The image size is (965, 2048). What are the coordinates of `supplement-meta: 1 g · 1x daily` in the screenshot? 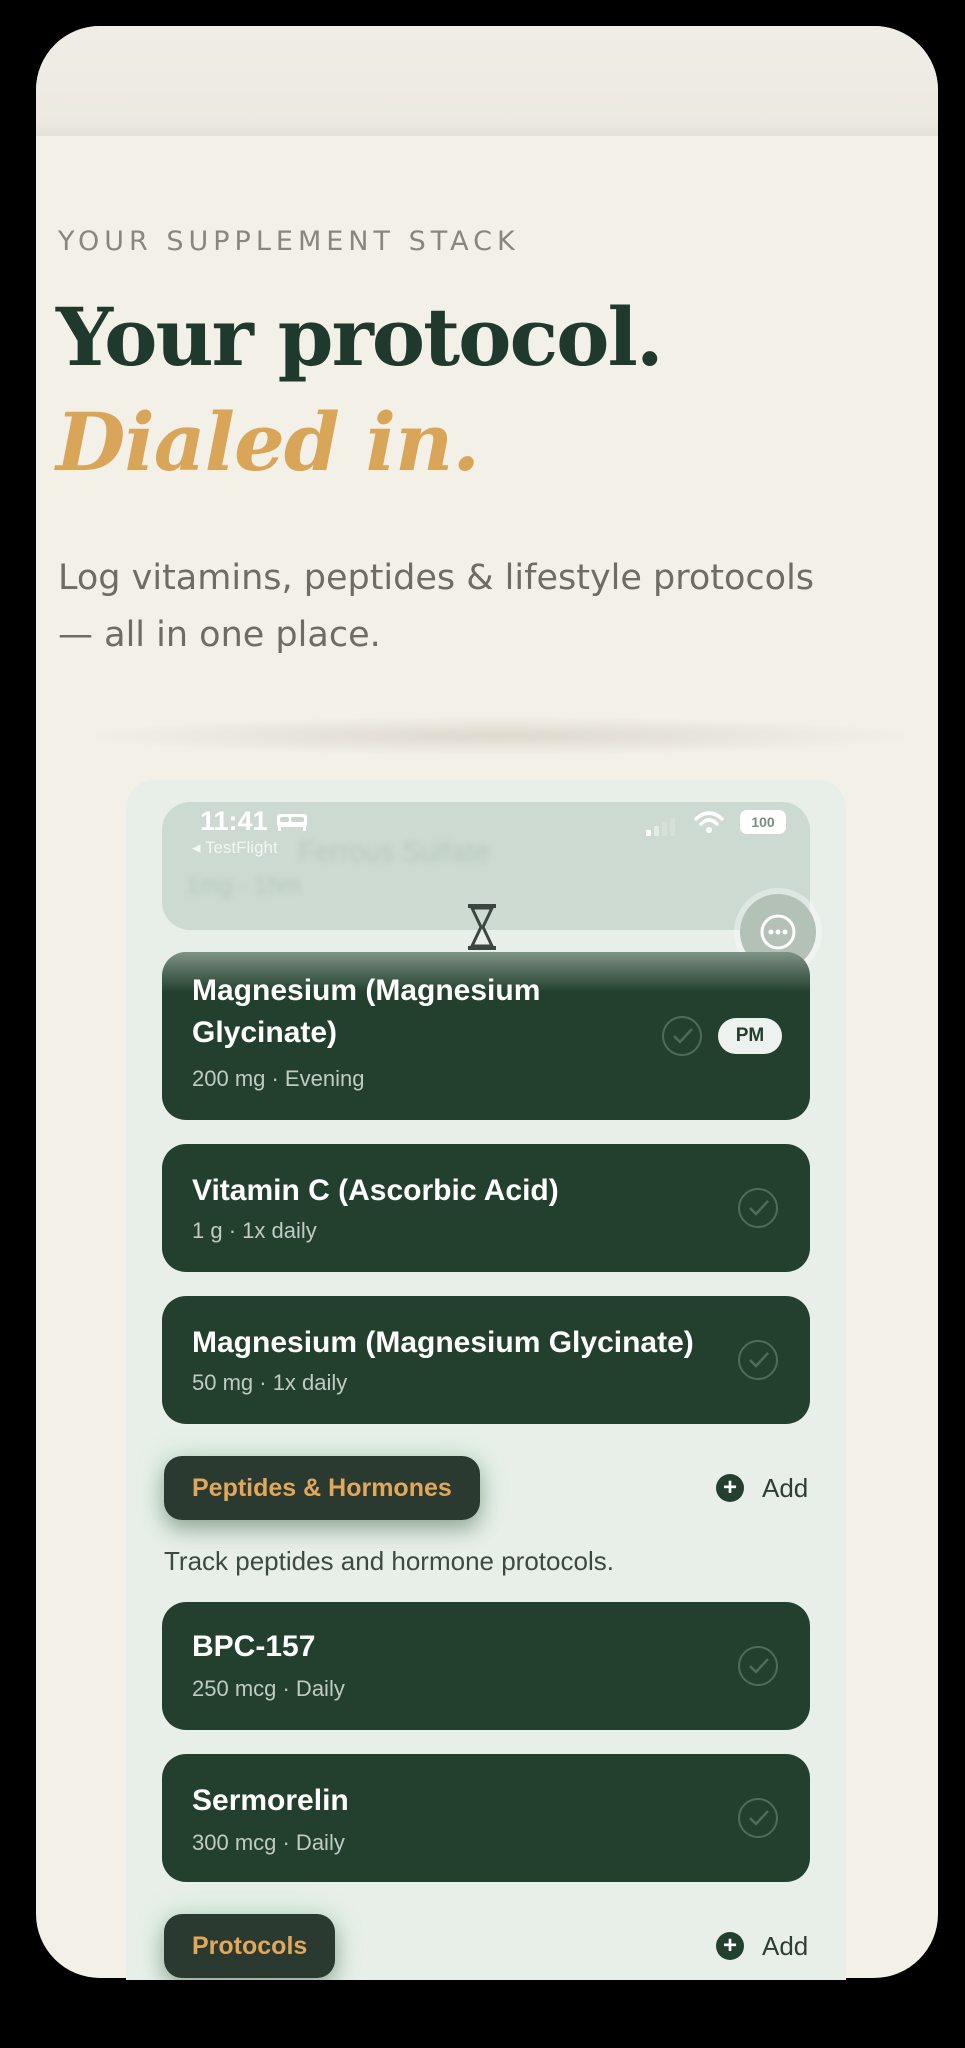 It's located at (254, 1230).